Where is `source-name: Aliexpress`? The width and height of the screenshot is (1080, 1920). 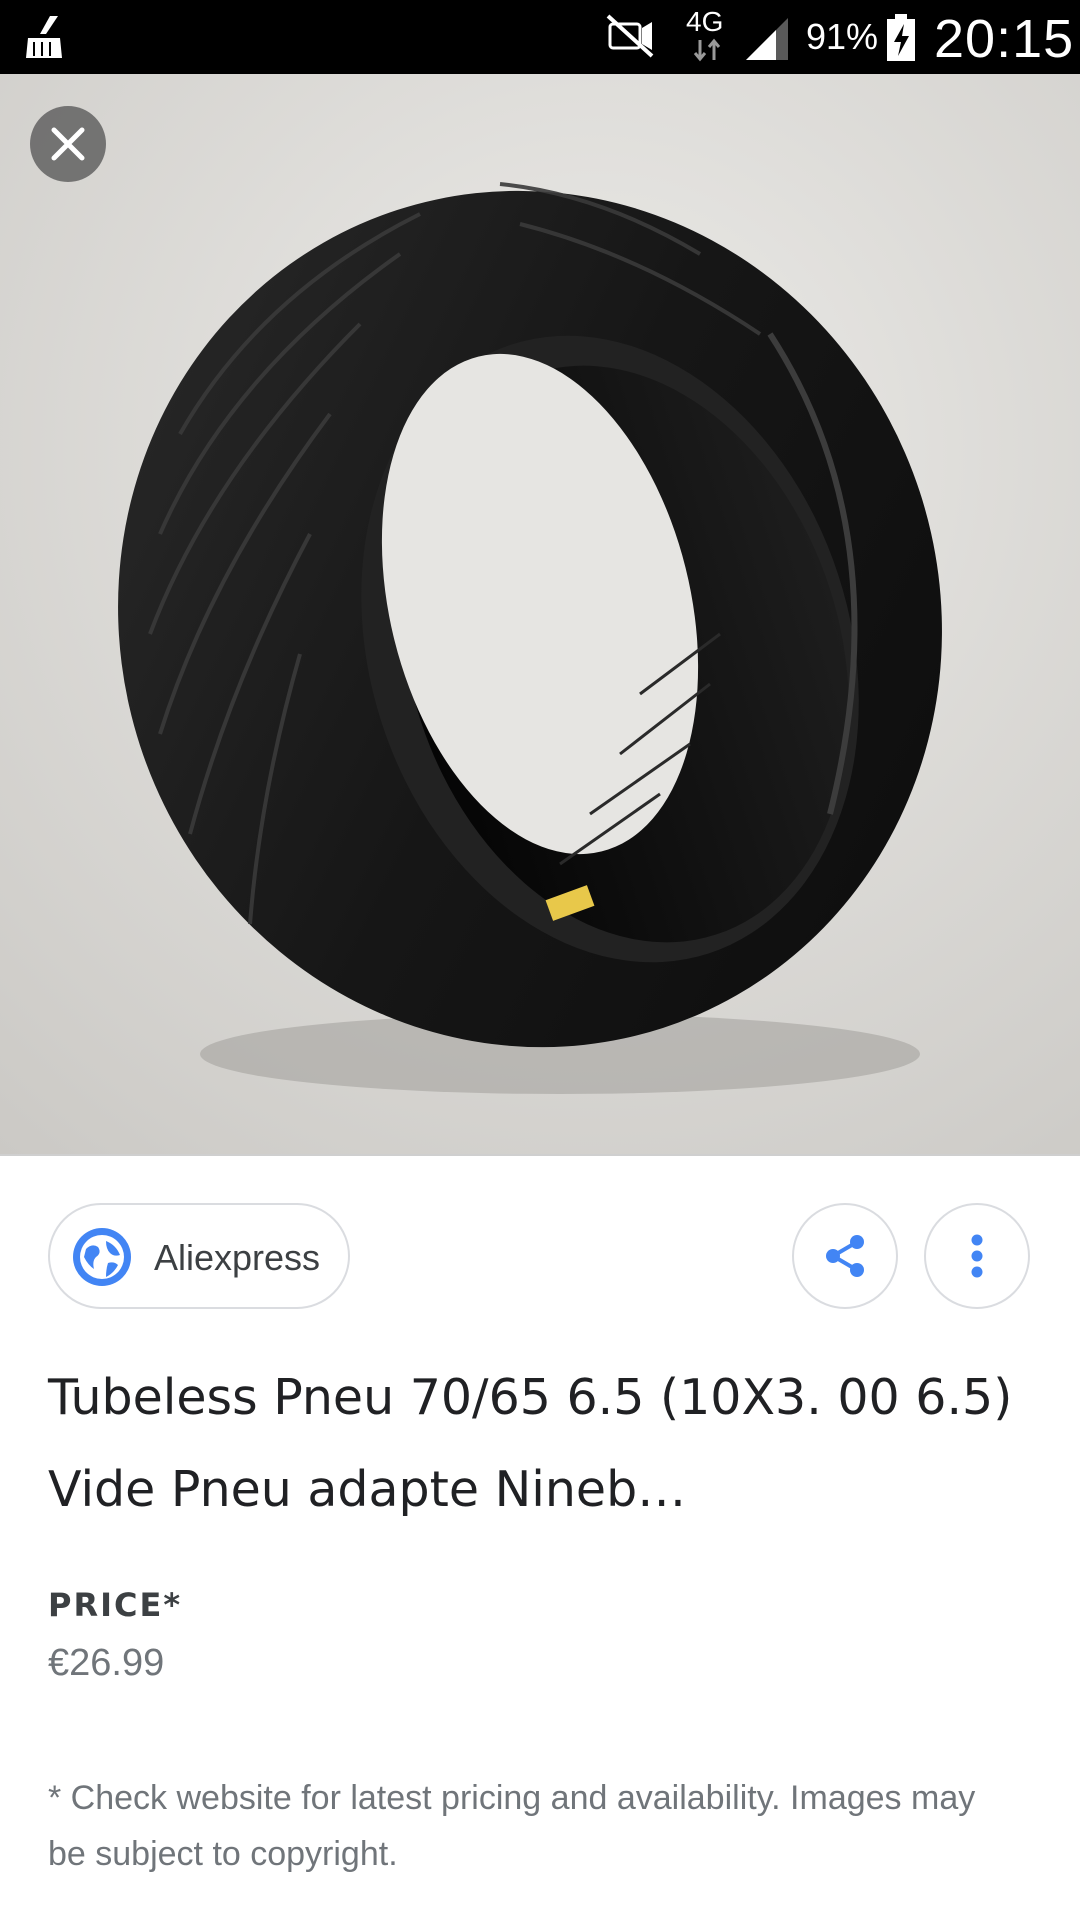
source-name: Aliexpress is located at coordinates (237, 1257).